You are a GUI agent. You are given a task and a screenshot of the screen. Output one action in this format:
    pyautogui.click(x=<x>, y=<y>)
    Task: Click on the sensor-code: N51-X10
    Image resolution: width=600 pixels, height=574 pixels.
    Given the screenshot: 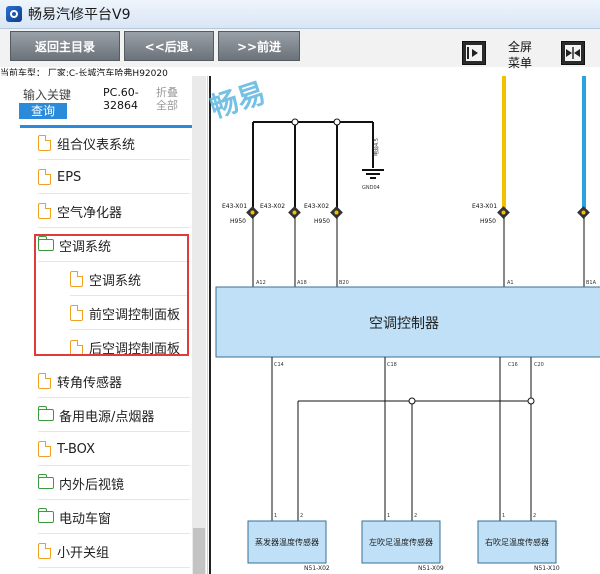 What is the action you would take?
    pyautogui.click(x=547, y=568)
    